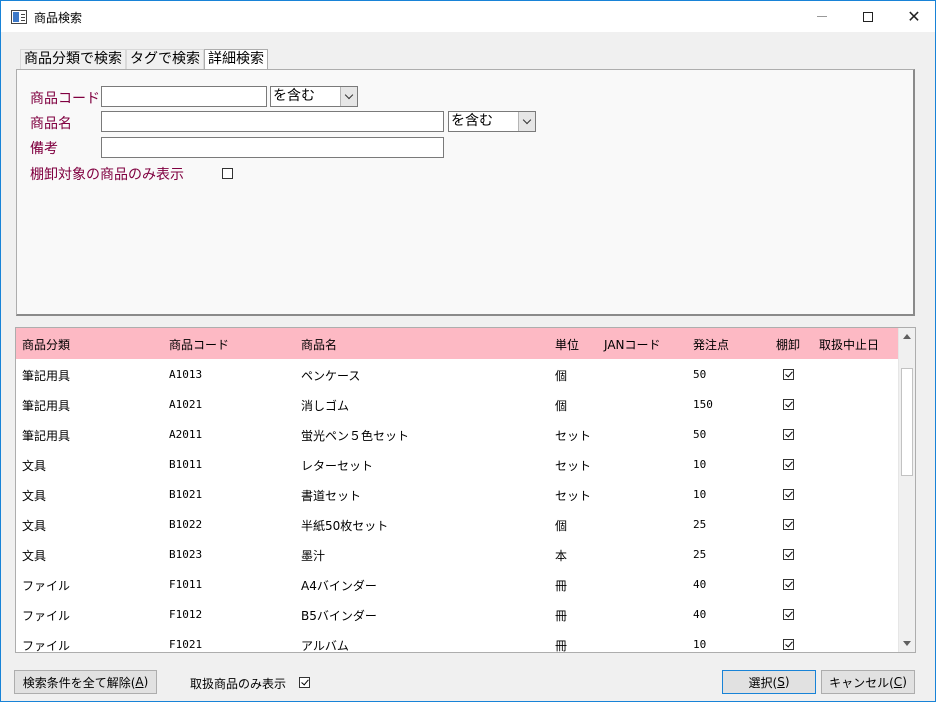 This screenshot has height=702, width=936. Describe the element at coordinates (46, 344) in the screenshot. I see `column-header-category: 商品分類` at that location.